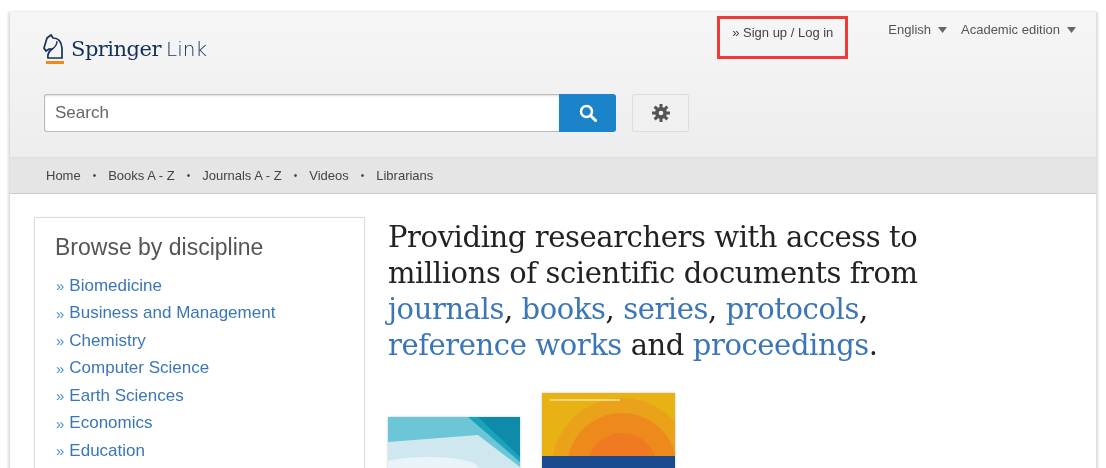 This screenshot has height=468, width=1106. I want to click on discipline-link: Computer Science, so click(139, 368).